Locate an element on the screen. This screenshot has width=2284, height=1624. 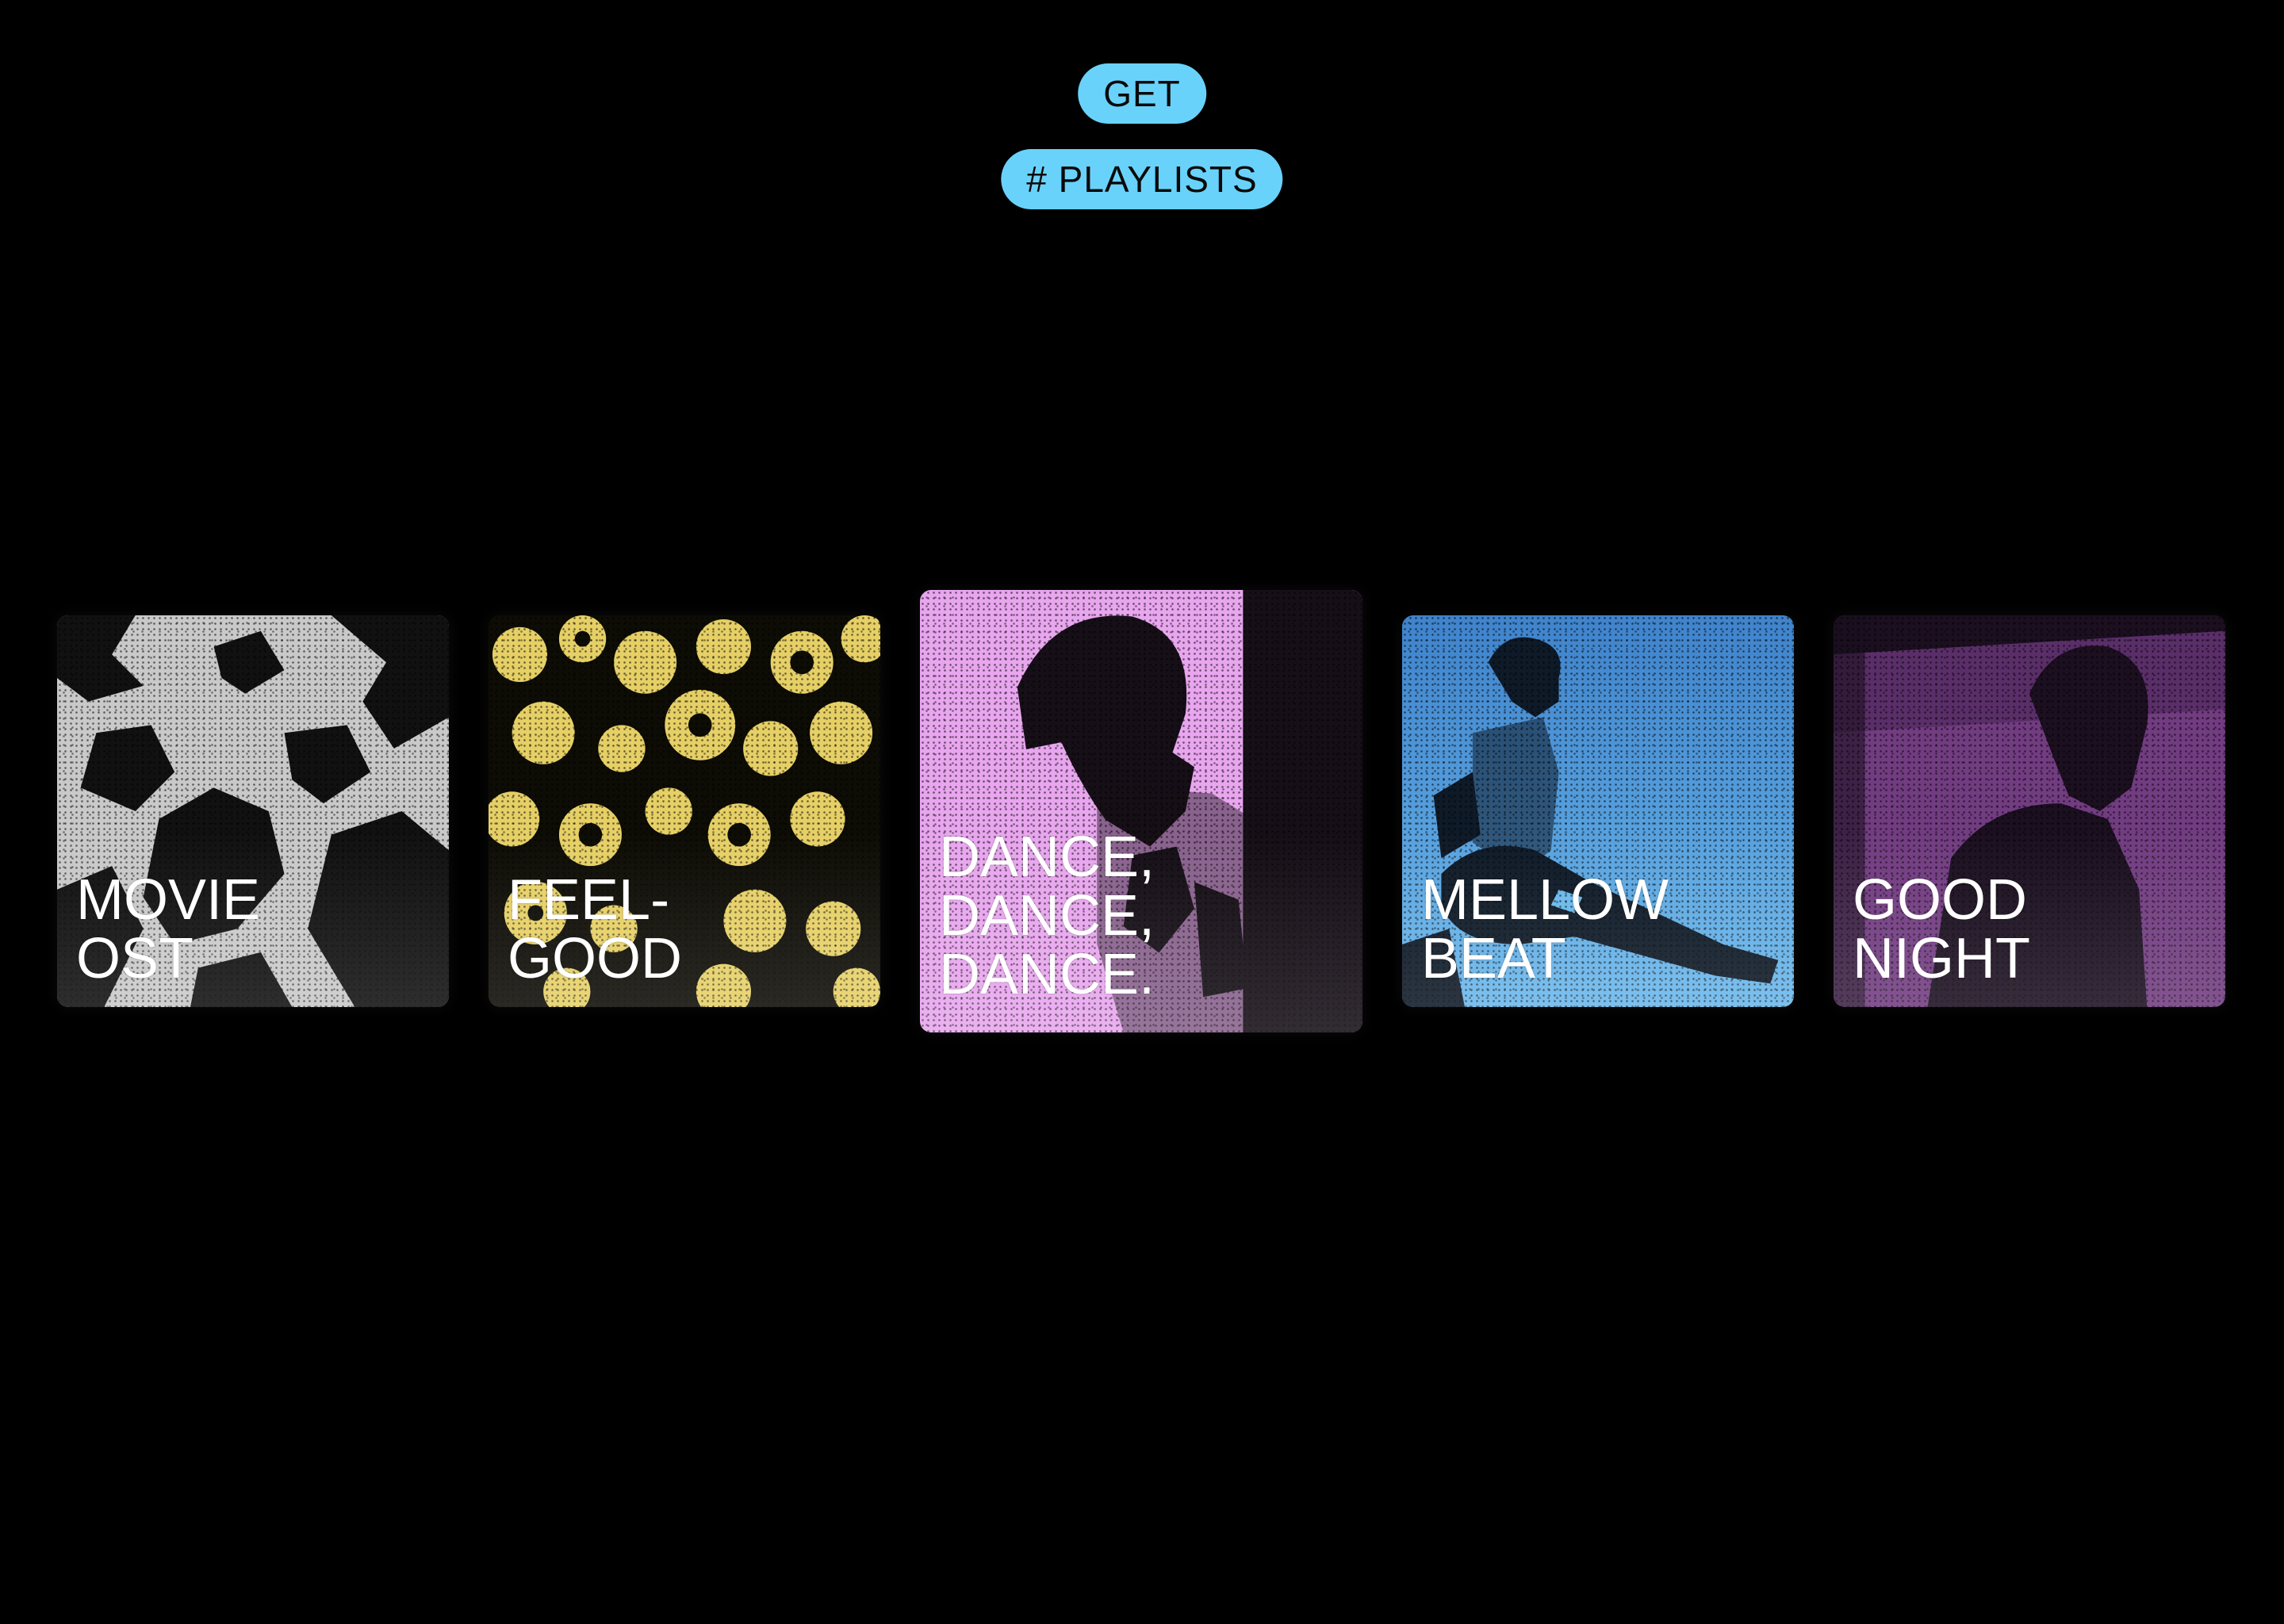
playlist-title: FEEL- GOOD is located at coordinates (595, 929).